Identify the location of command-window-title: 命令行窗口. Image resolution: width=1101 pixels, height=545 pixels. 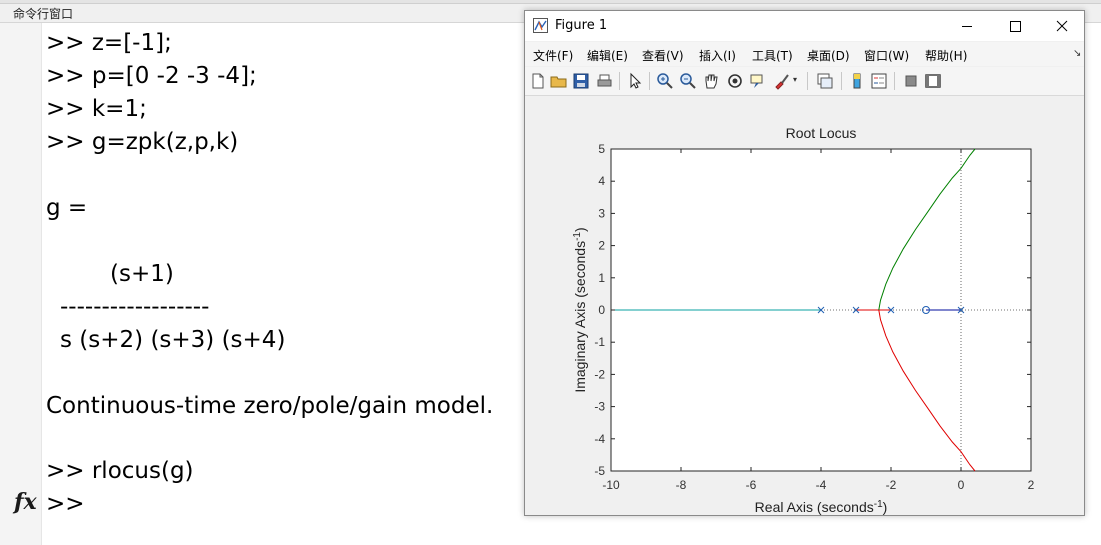
(43, 14).